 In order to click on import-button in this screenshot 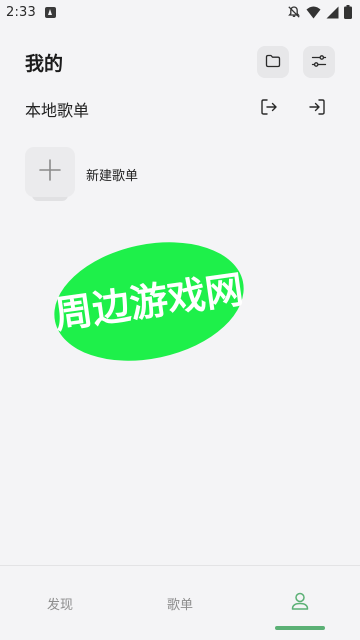, I will do `click(317, 109)`.